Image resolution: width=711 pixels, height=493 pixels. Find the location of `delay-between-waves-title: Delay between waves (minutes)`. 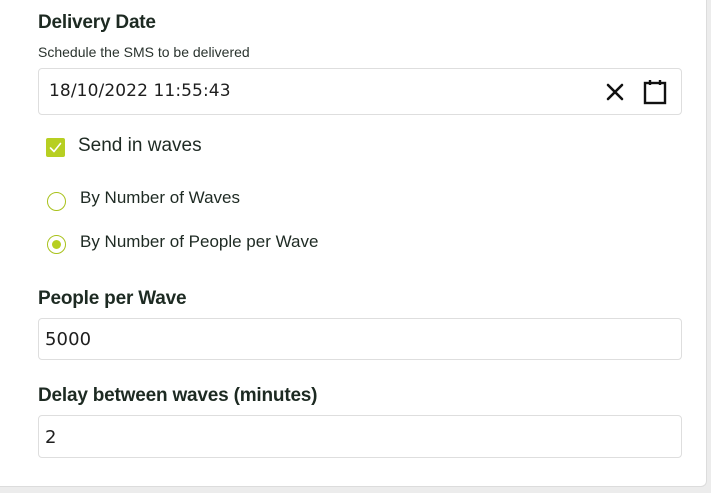

delay-between-waves-title: Delay between waves (minutes) is located at coordinates (178, 395).